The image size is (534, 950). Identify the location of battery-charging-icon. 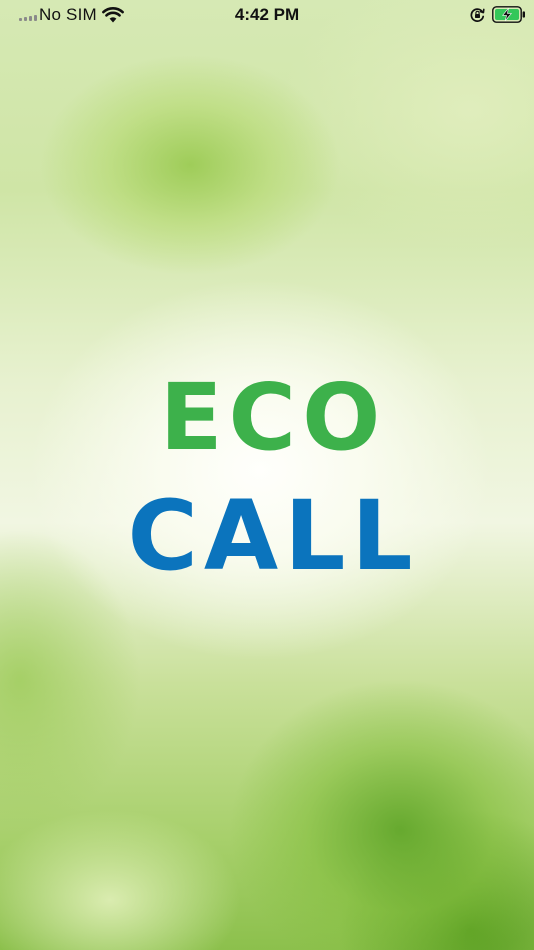
(508, 14).